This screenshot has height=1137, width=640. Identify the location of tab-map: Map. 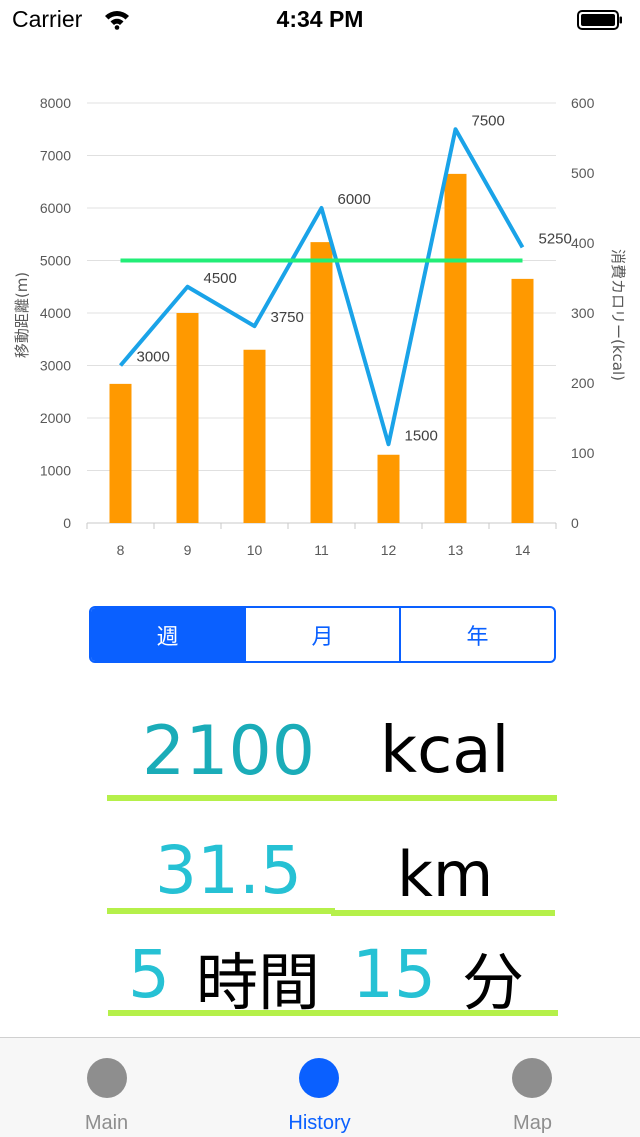
(532, 1087).